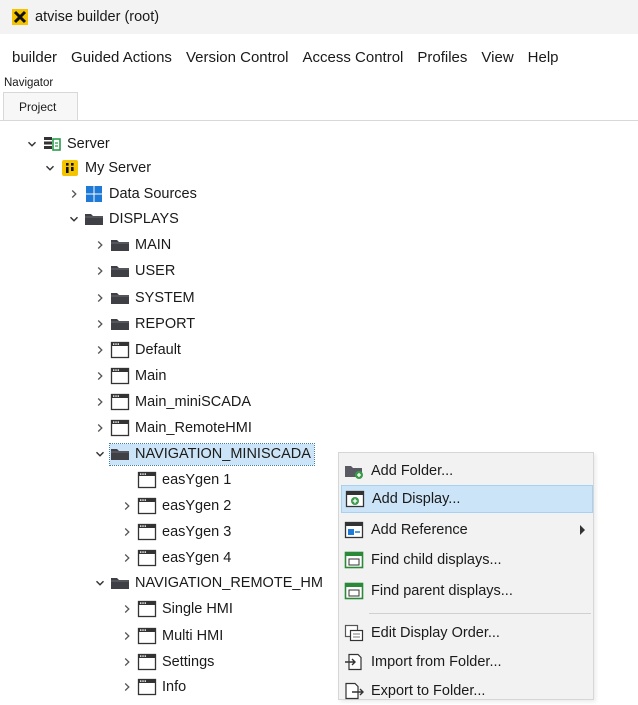  What do you see at coordinates (167, 662) in the screenshot?
I see `tree-node-settings: Settings` at bounding box center [167, 662].